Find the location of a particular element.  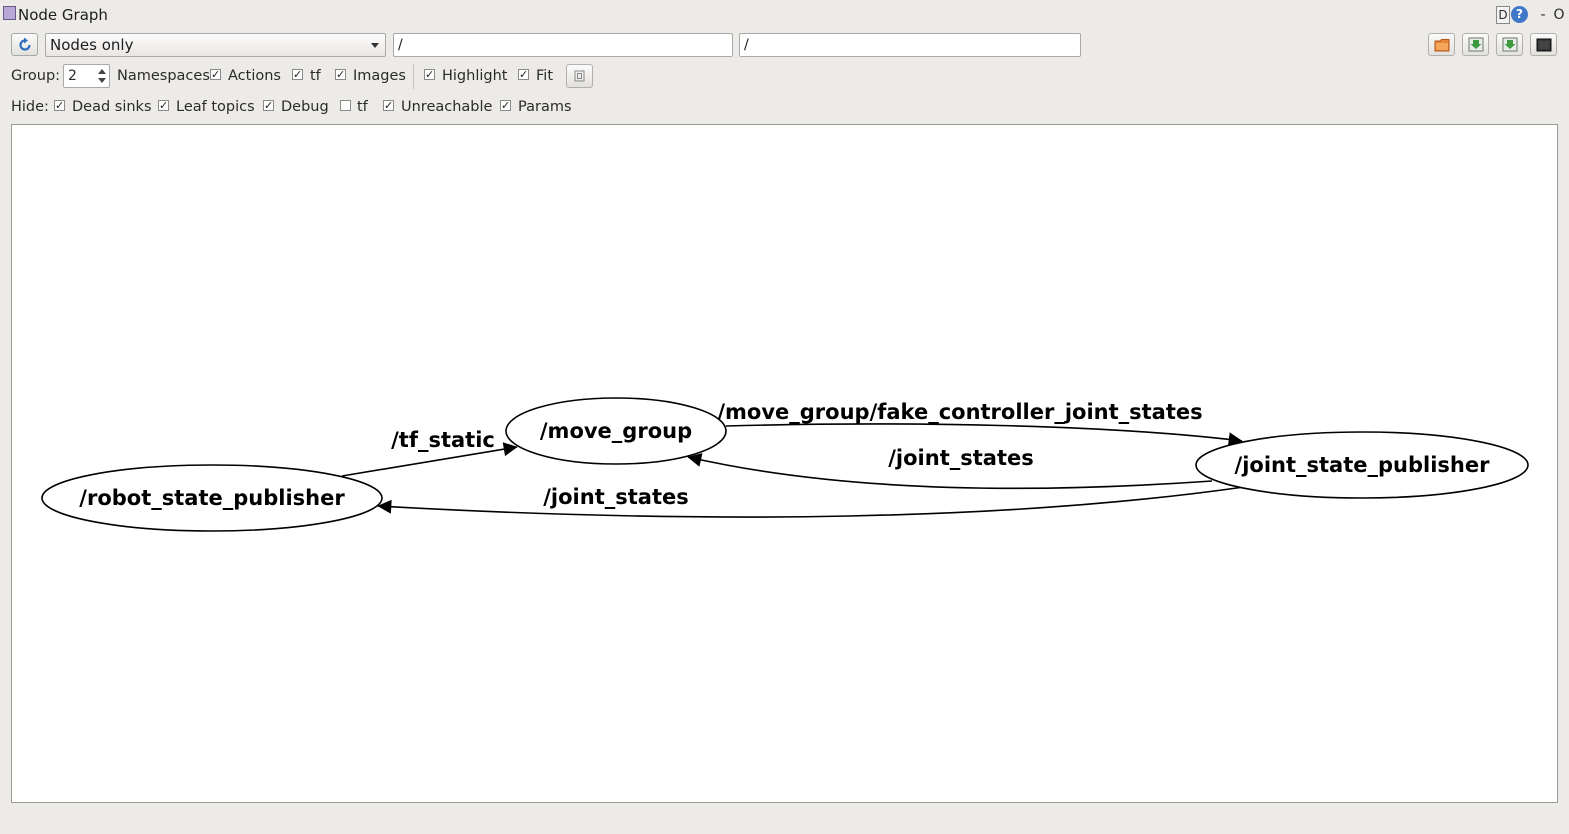

hide-tf-label: tf is located at coordinates (362, 107).